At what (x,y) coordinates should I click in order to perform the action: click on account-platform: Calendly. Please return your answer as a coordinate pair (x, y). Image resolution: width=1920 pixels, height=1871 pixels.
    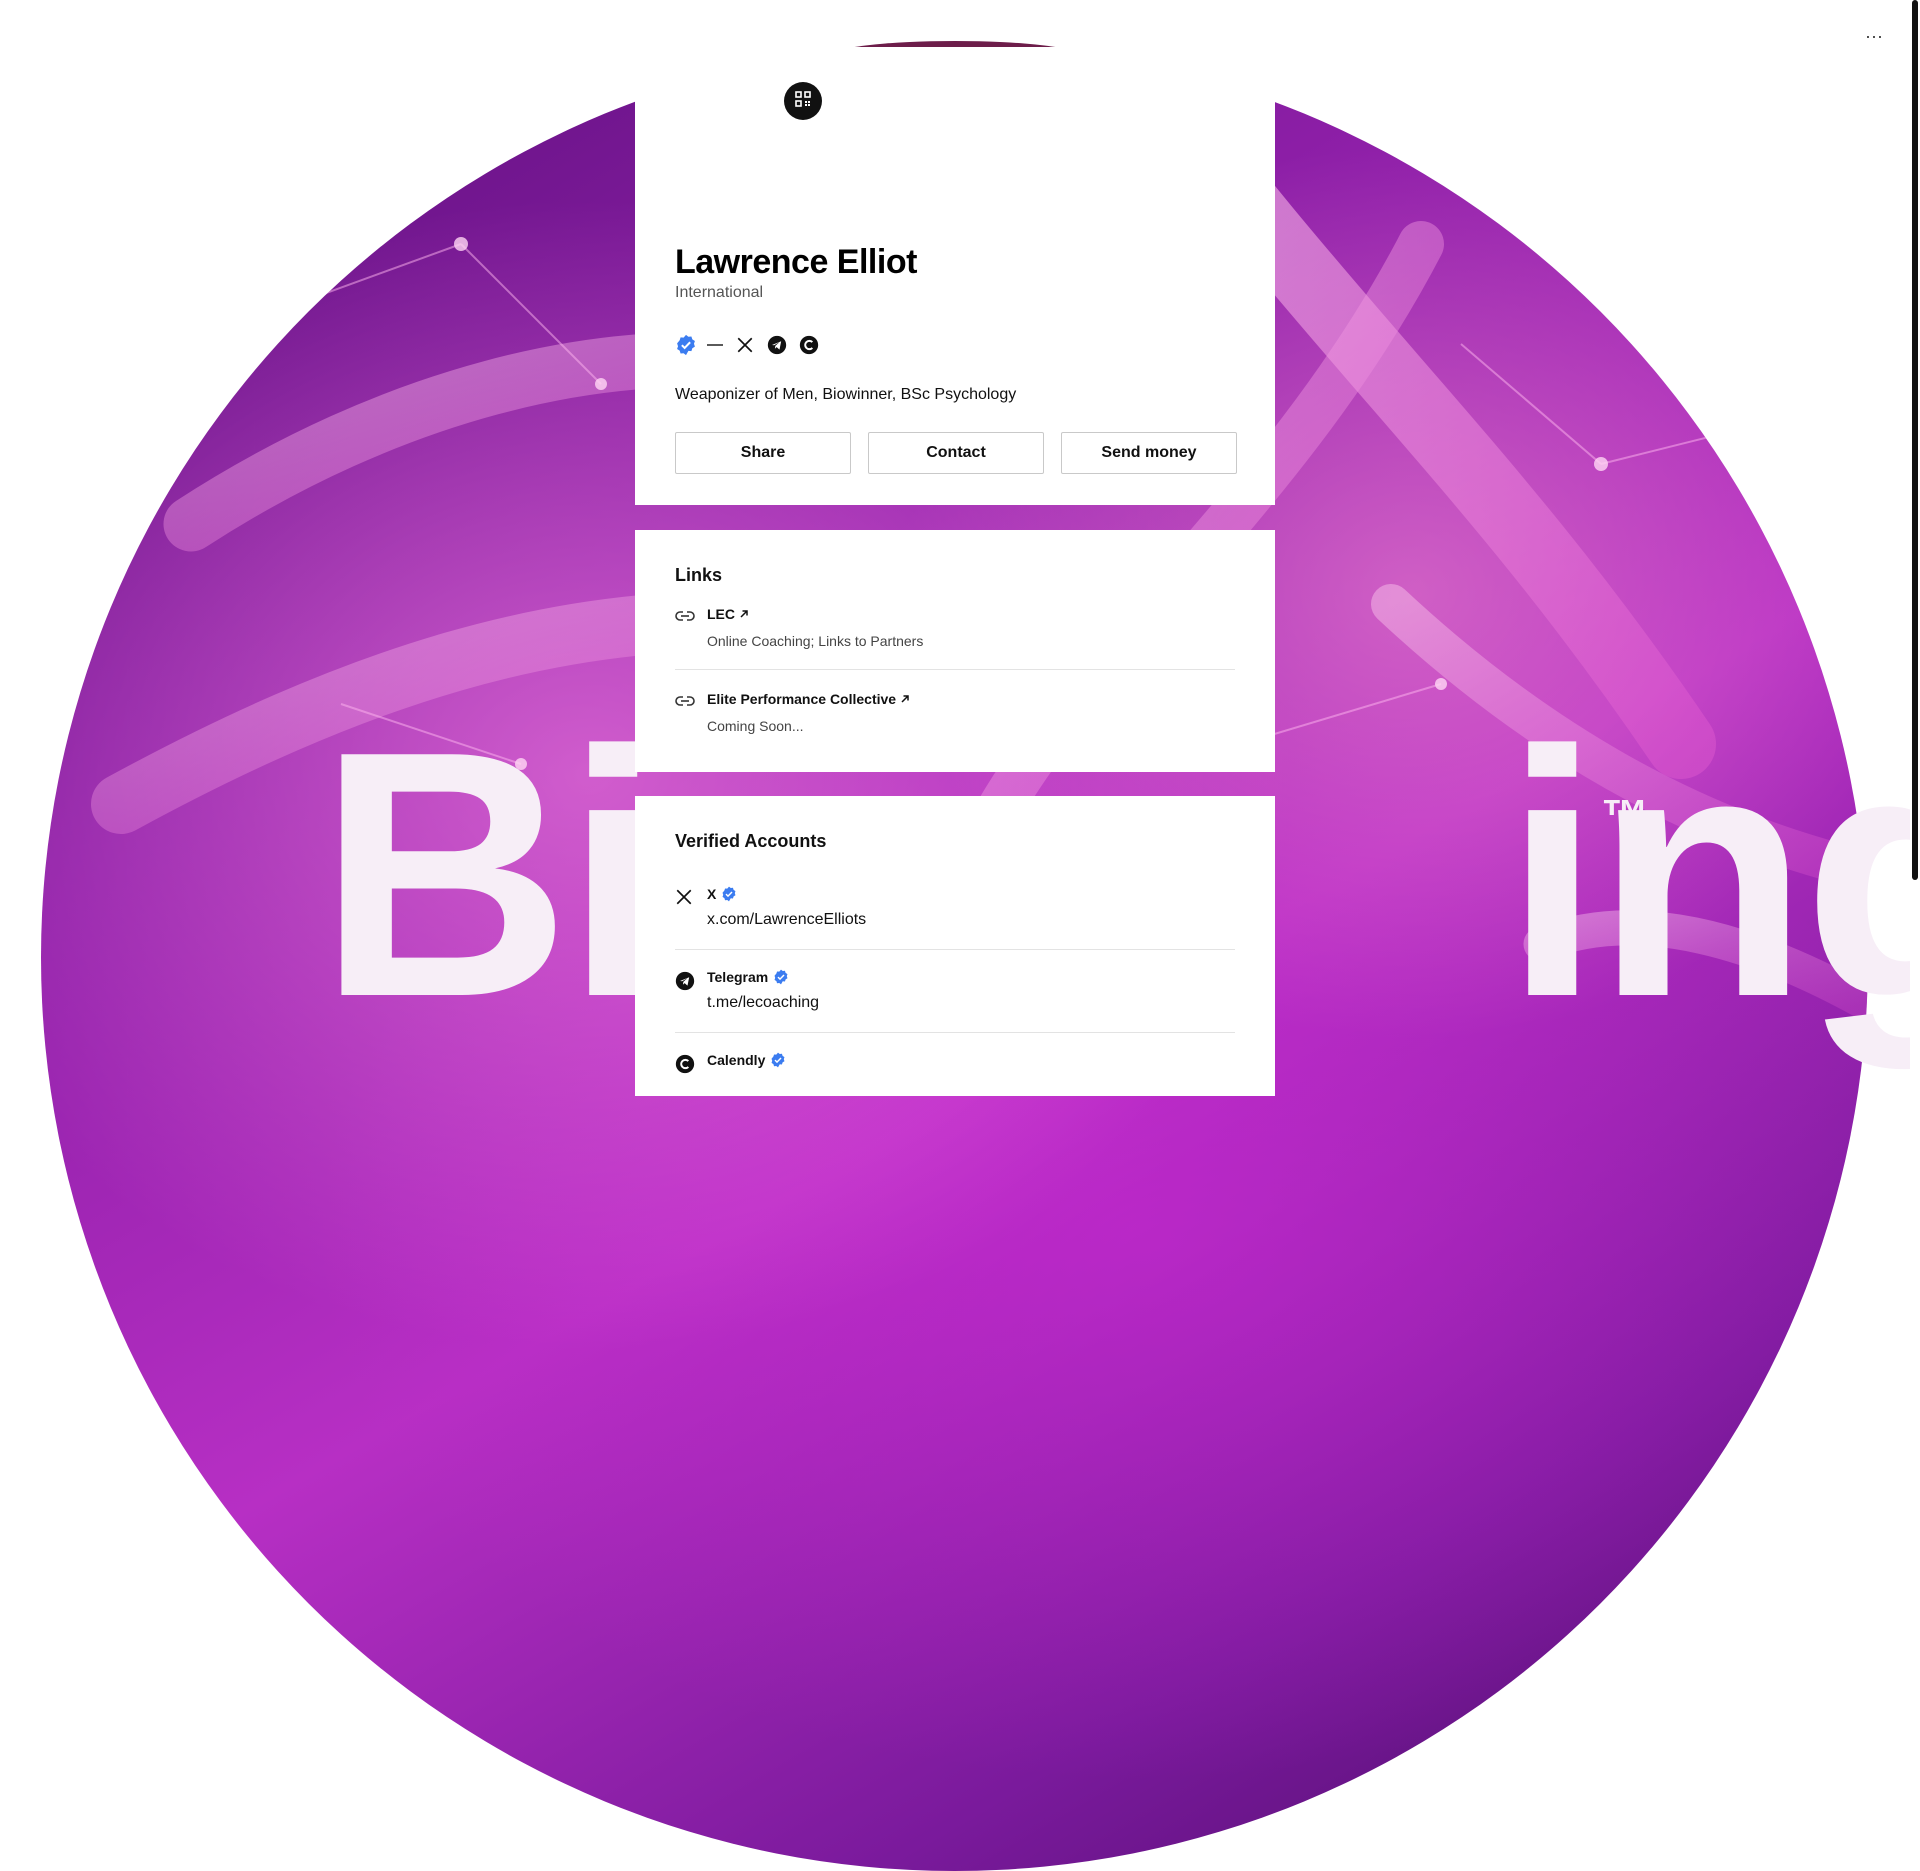
    Looking at the image, I should click on (746, 1060).